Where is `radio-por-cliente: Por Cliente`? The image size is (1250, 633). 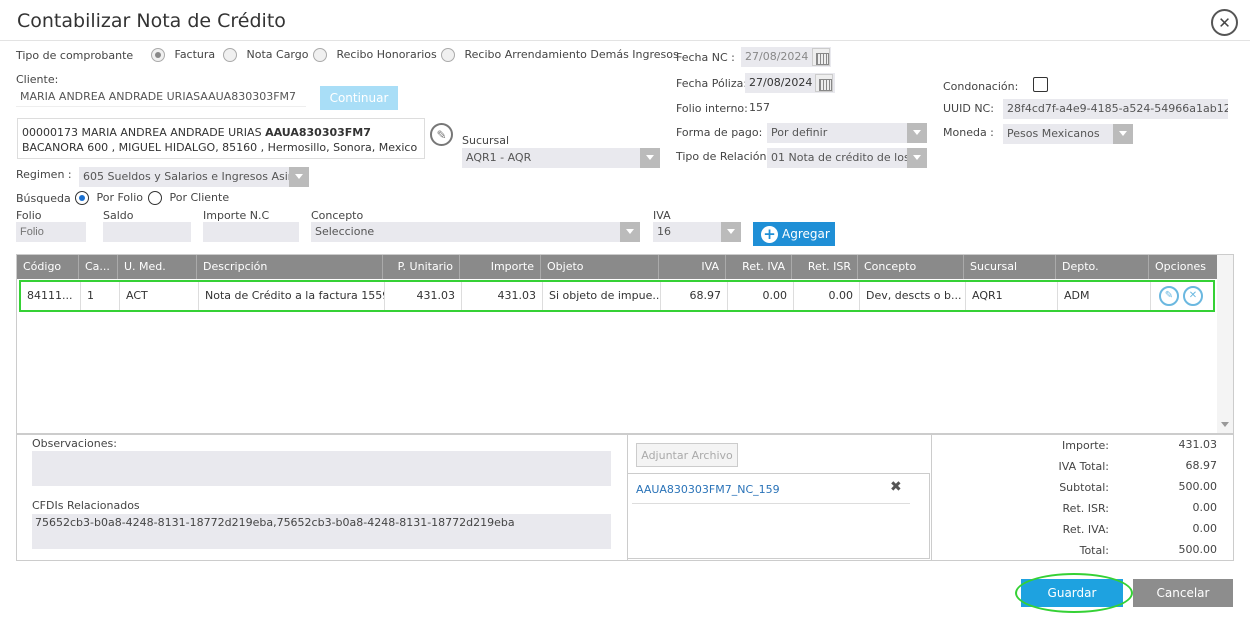 radio-por-cliente: Por Cliente is located at coordinates (188, 198).